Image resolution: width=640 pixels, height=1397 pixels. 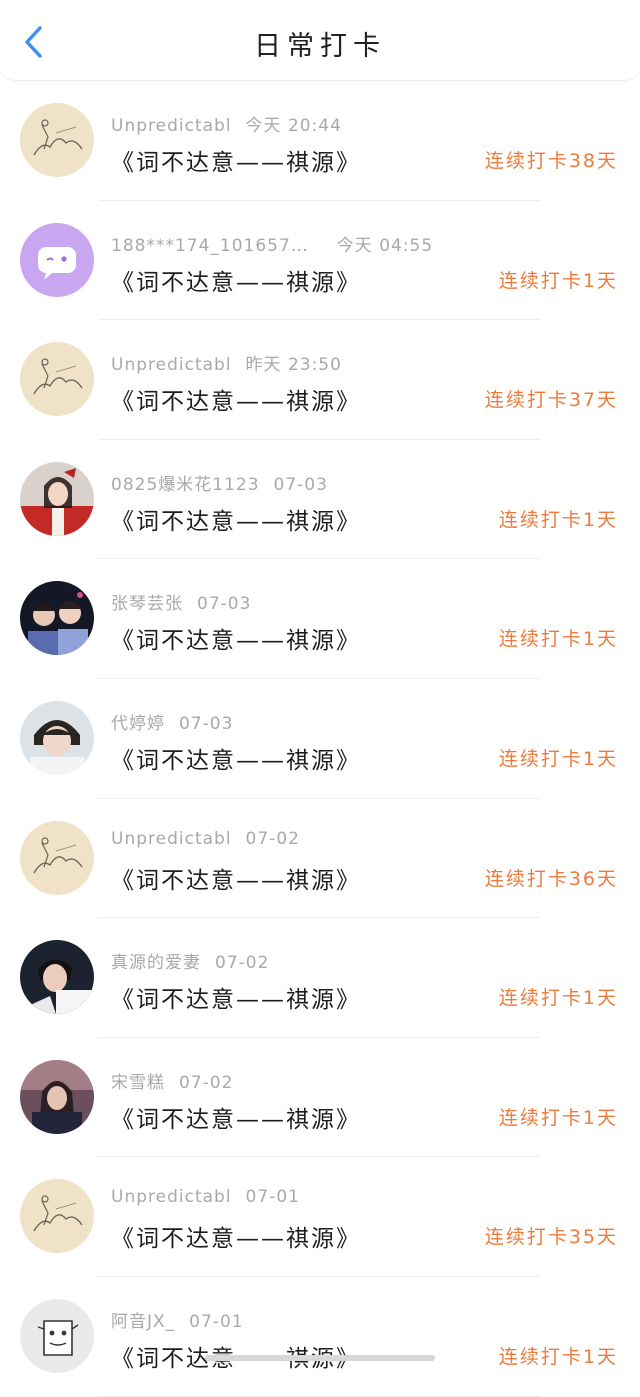 I want to click on list-item: 代婷婷 07-03 《词不达意——祺源》 连续打卡1天, so click(x=320, y=739).